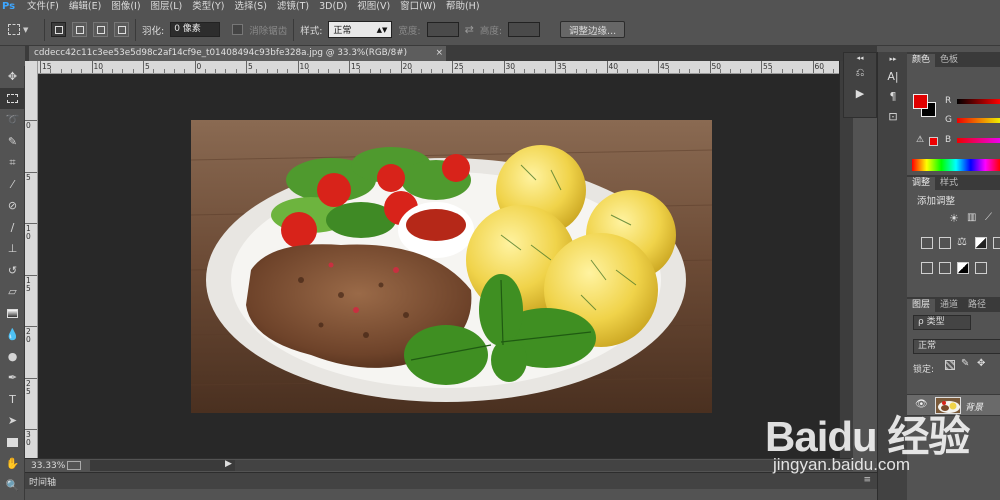 The width and height of the screenshot is (1000, 500). I want to click on eraser-tool: ▱, so click(12, 292).